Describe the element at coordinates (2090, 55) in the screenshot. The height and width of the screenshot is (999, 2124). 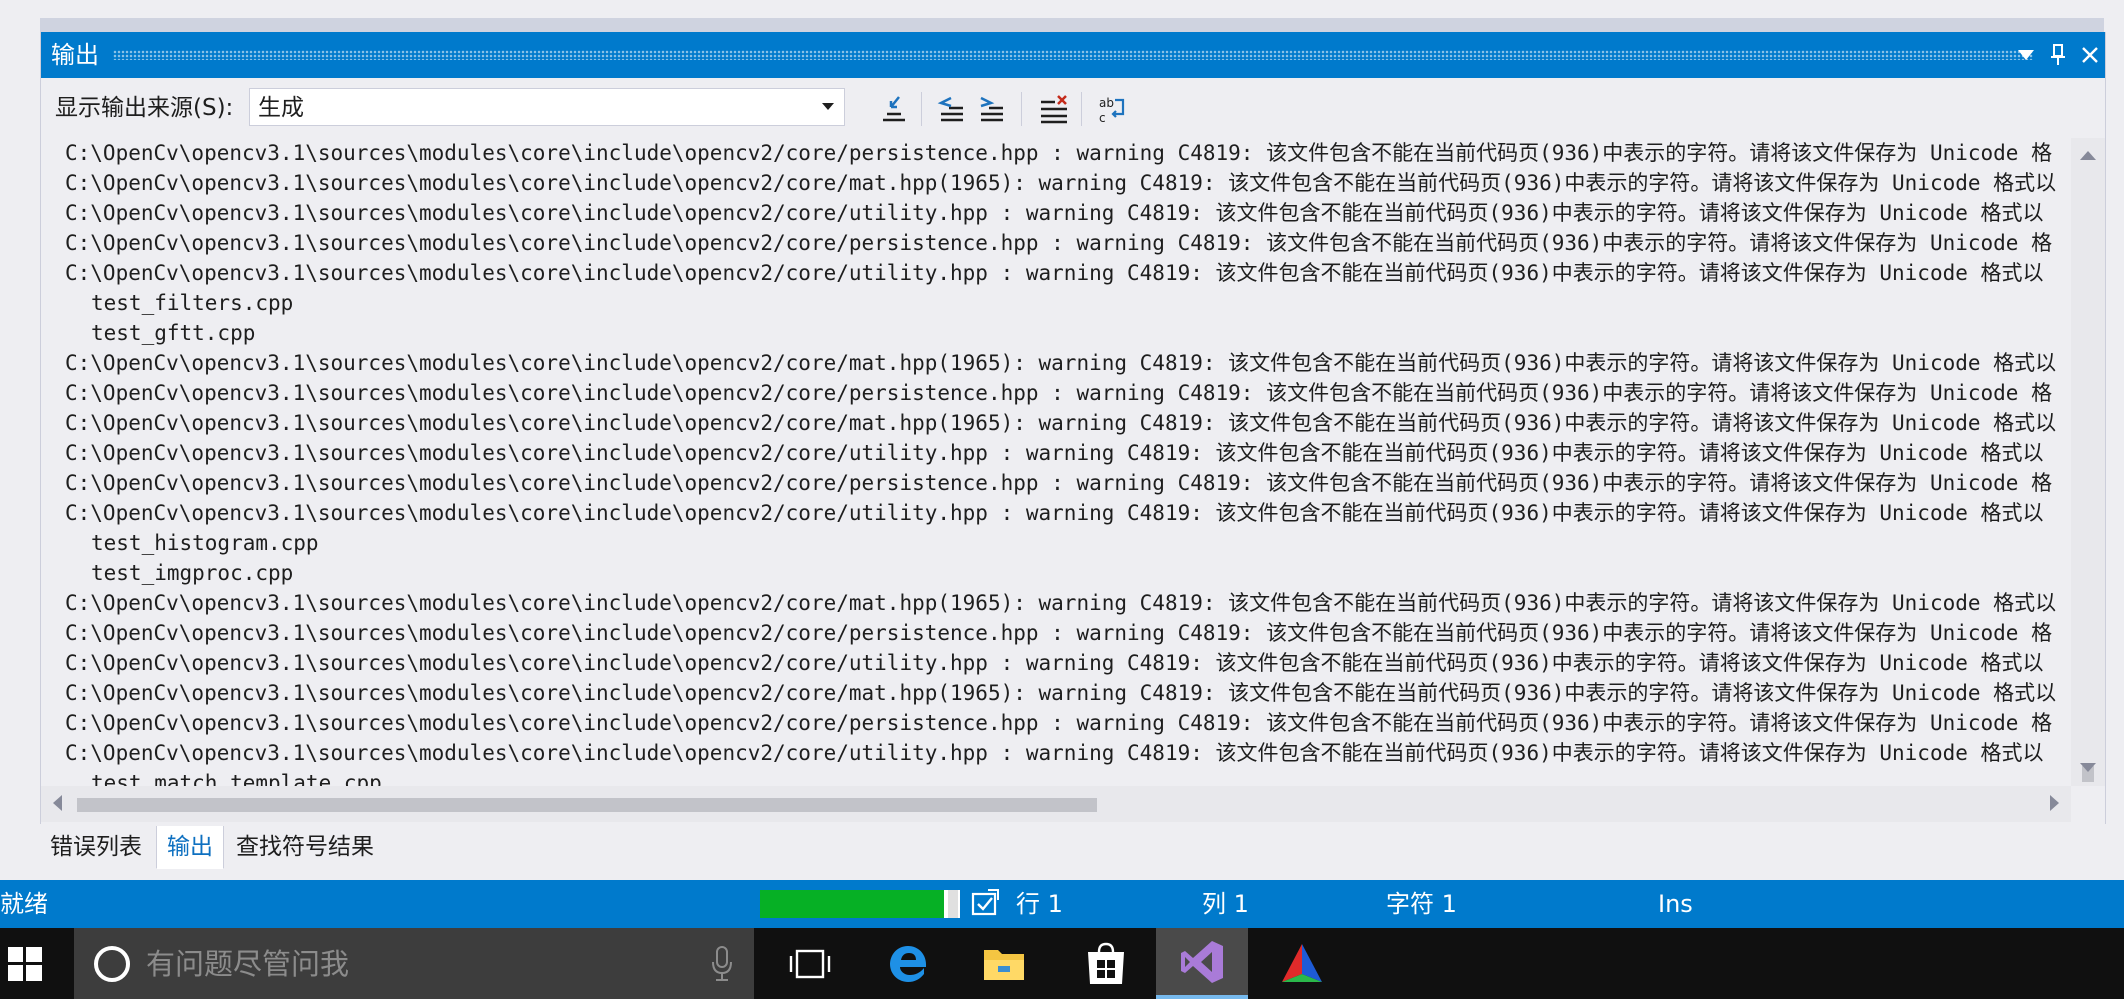
I see `close-icon` at that location.